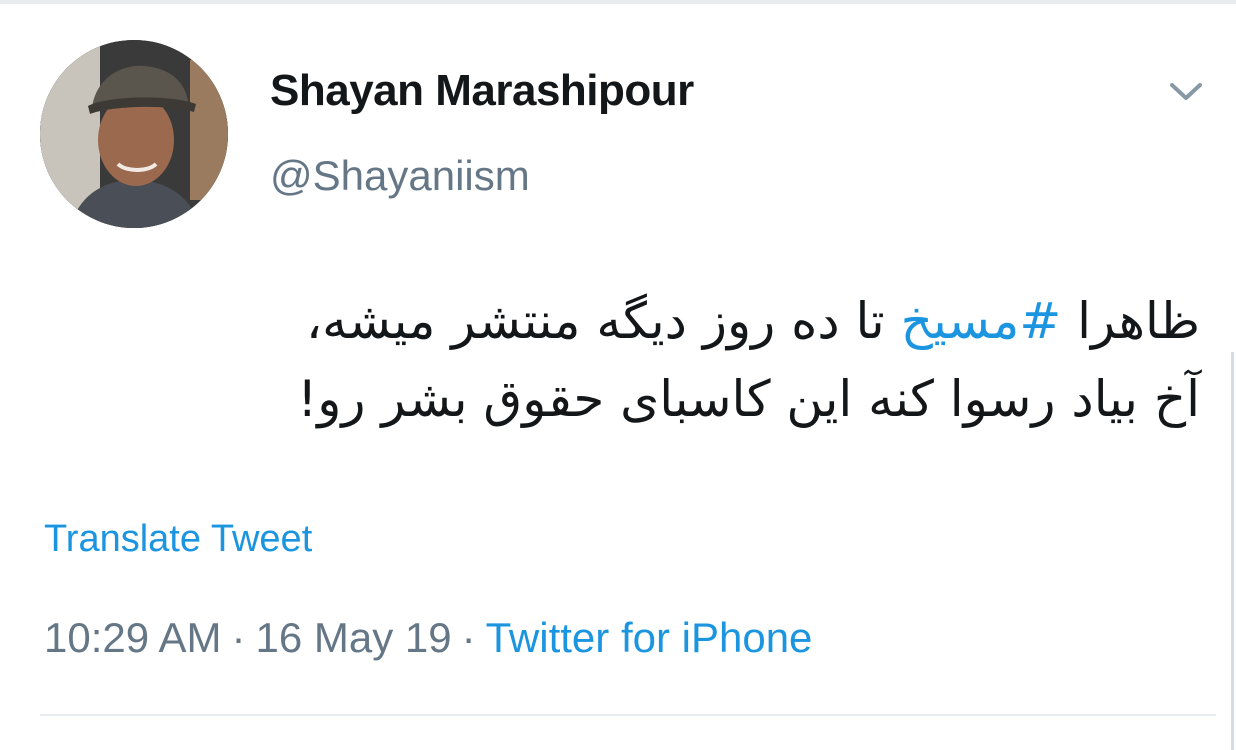 The height and width of the screenshot is (750, 1236). I want to click on avatar, so click(134, 134).